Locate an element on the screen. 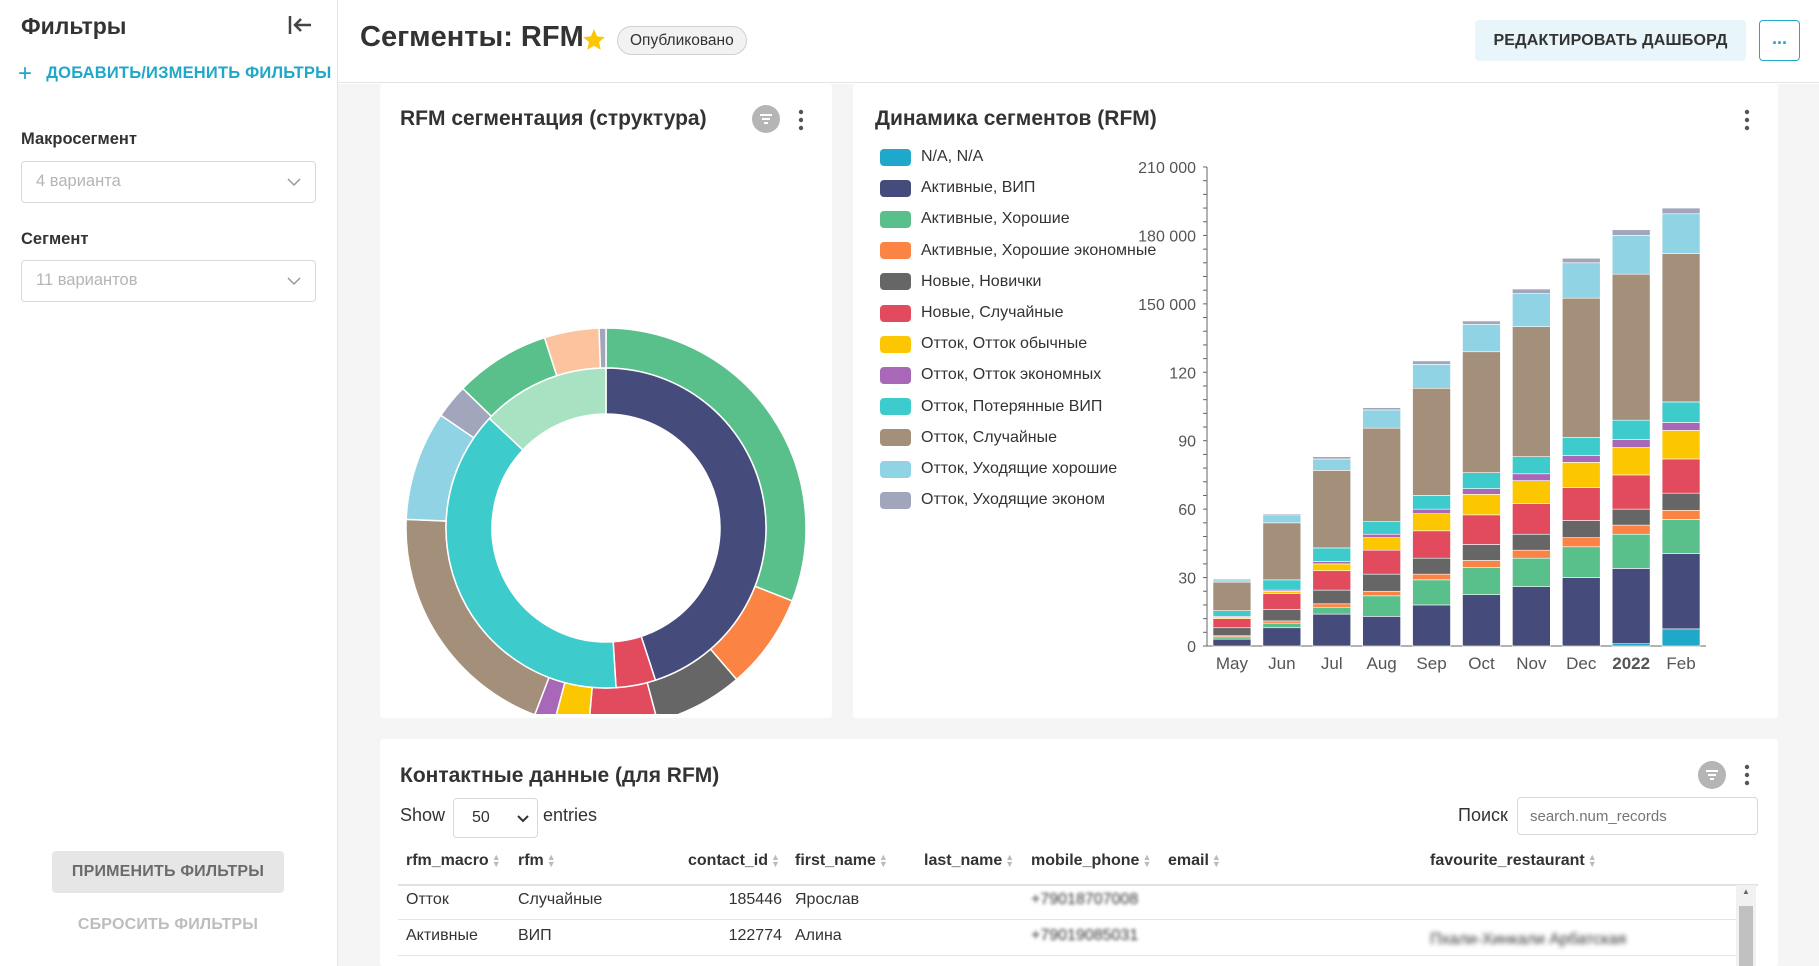 This screenshot has width=1819, height=966. column-header-last-name: last_name ▲ ▼ is located at coordinates (969, 861).